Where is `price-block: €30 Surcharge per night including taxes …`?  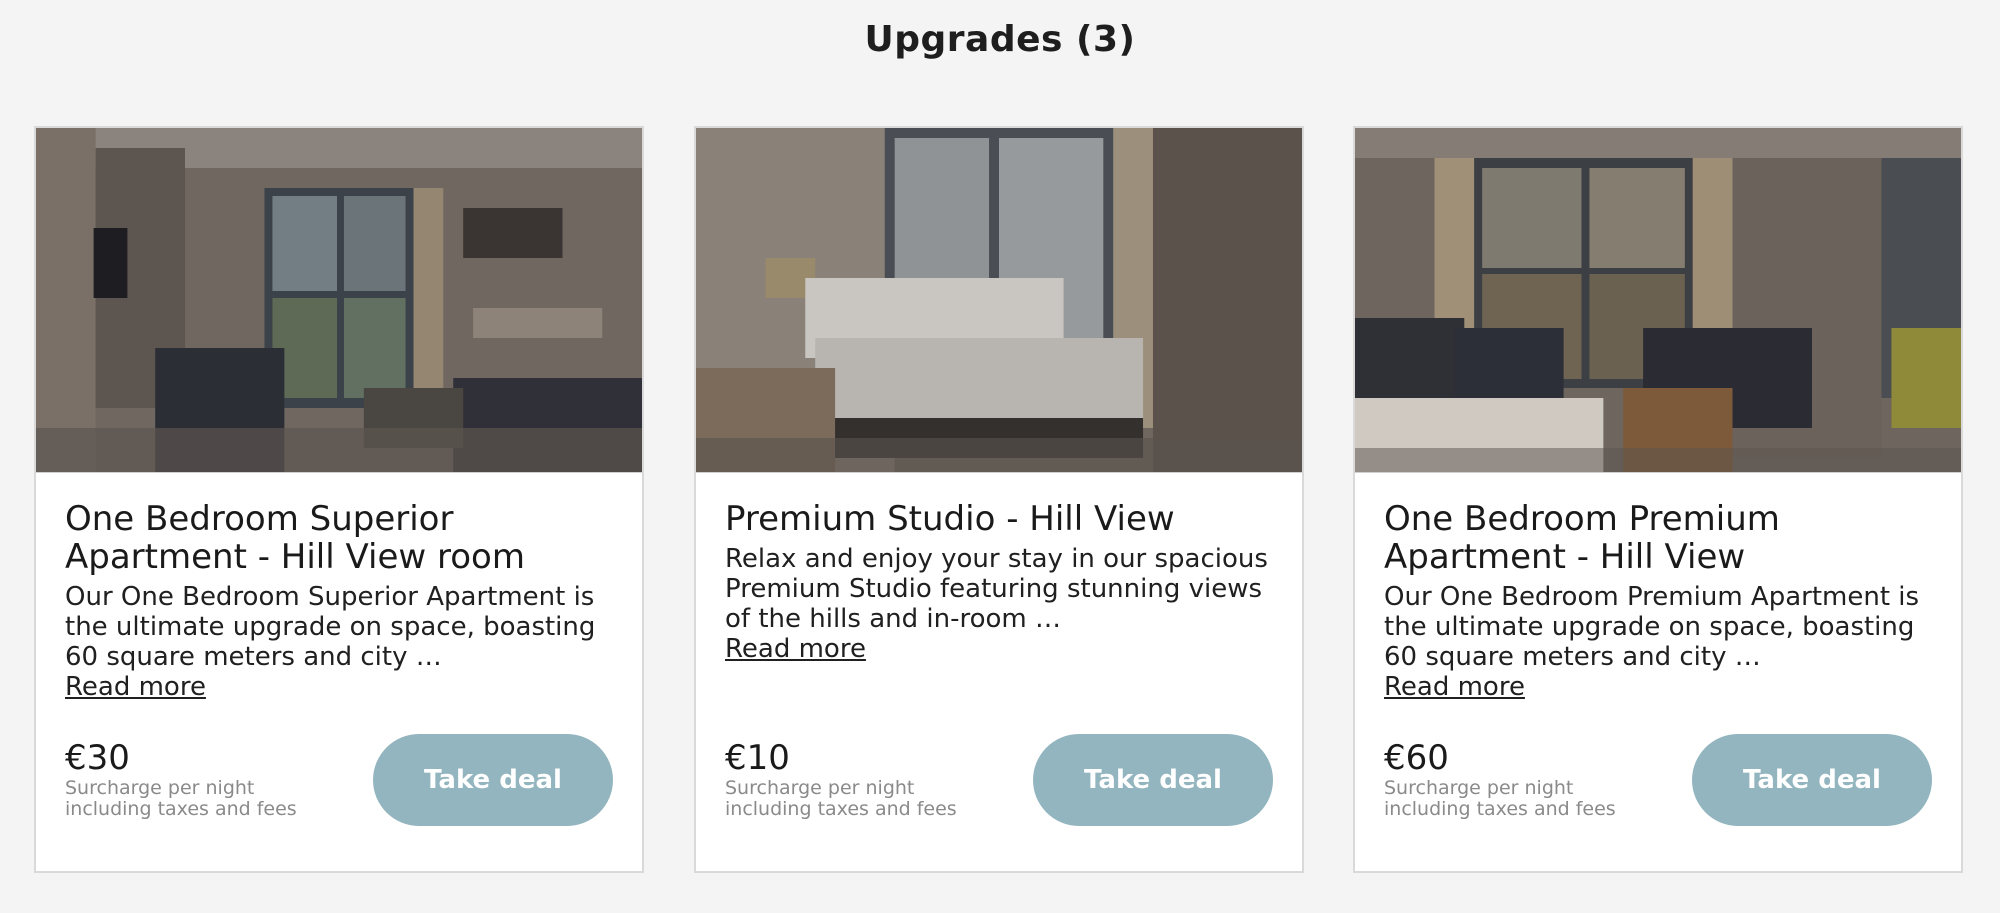 price-block: €30 Surcharge per night including taxes … is located at coordinates (195, 779).